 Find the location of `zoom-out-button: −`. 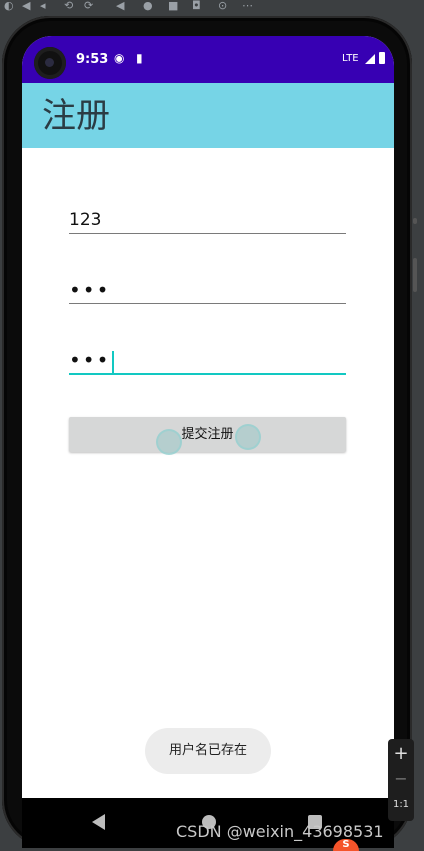

zoom-out-button: − is located at coordinates (401, 778).